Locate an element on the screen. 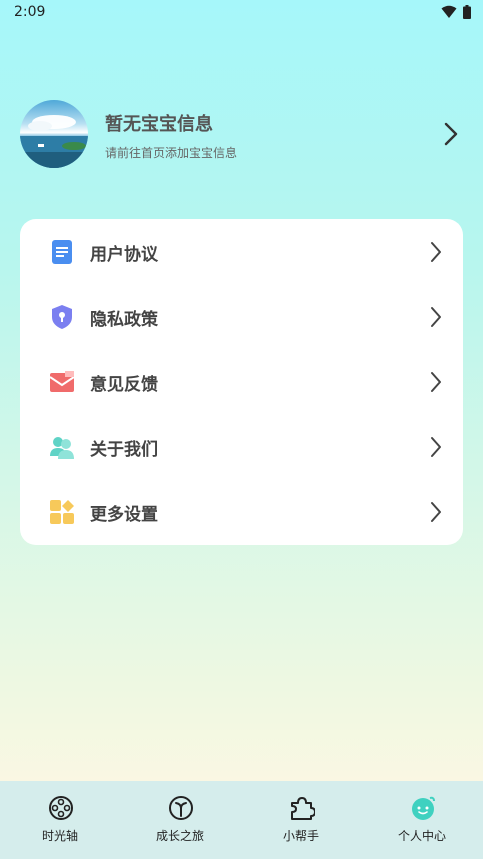  menu-item-privacy-policy: 隐私政策 is located at coordinates (241, 316).